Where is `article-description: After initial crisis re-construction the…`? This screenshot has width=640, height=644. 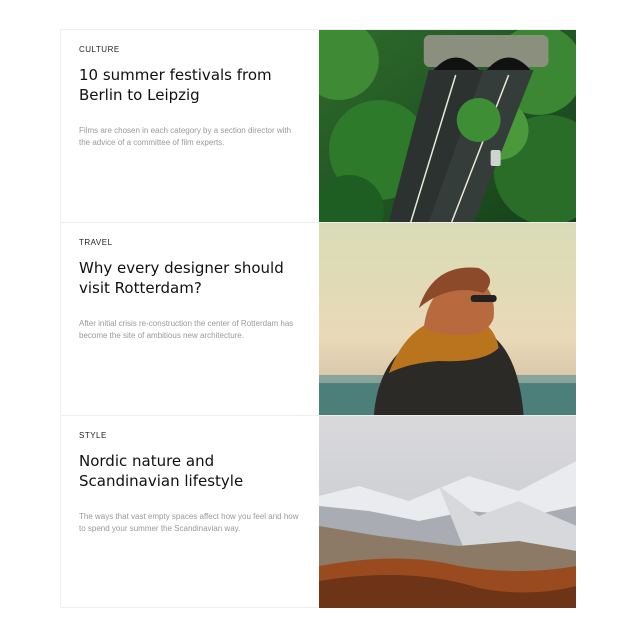
article-description: After initial crisis re-construction the… is located at coordinates (186, 329).